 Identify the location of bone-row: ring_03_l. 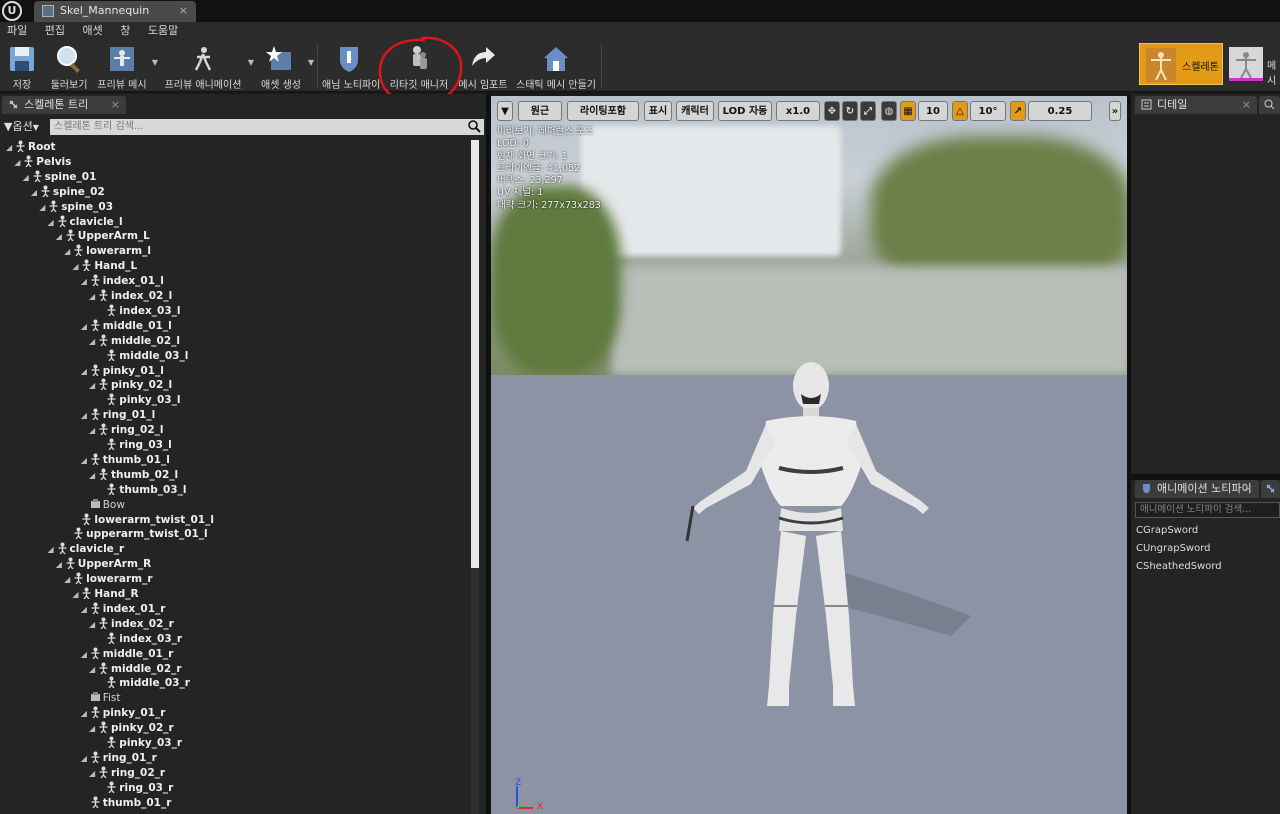
(134, 445).